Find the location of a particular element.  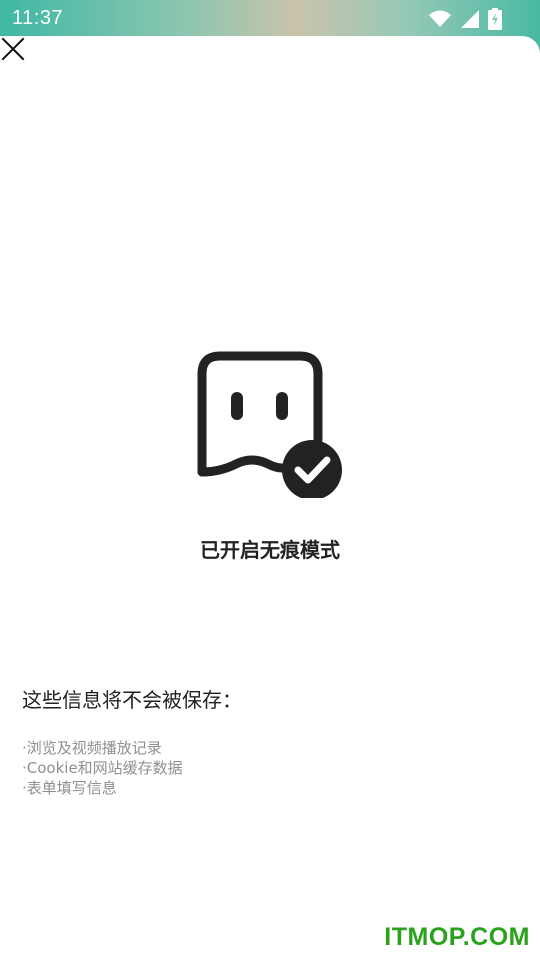

status-icons is located at coordinates (465, 19).